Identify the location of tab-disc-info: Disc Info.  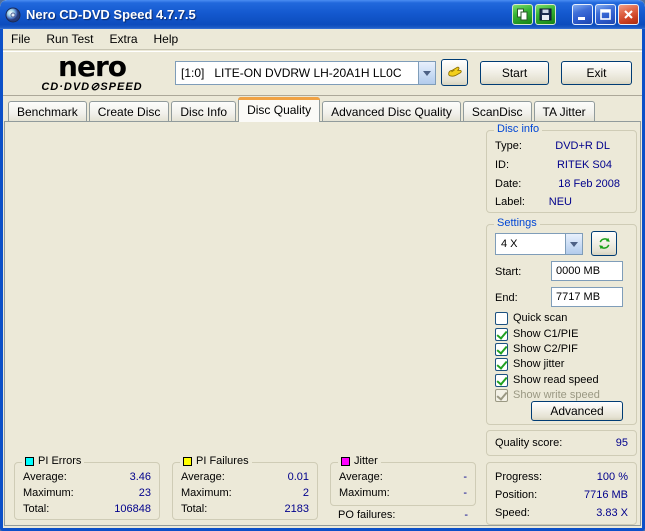
(204, 111).